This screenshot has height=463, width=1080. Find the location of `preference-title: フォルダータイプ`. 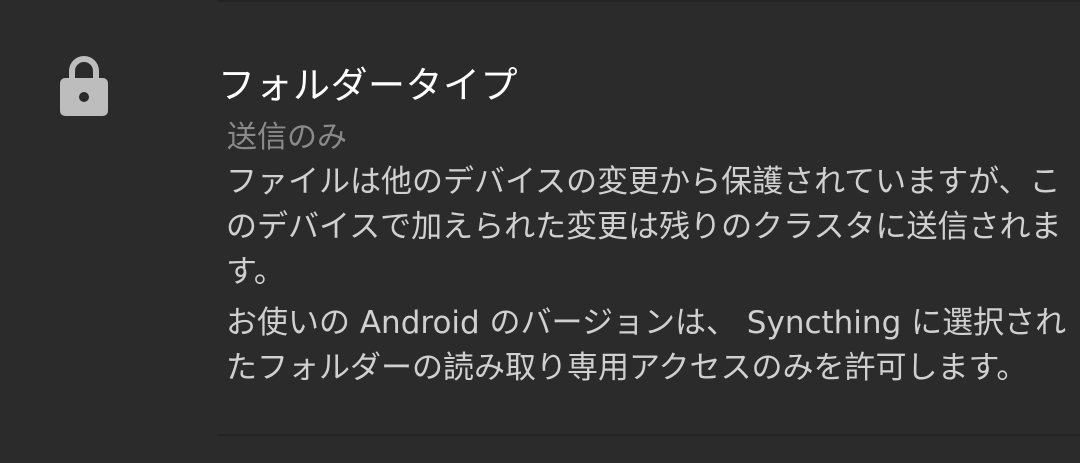

preference-title: フォルダータイプ is located at coordinates (368, 85).